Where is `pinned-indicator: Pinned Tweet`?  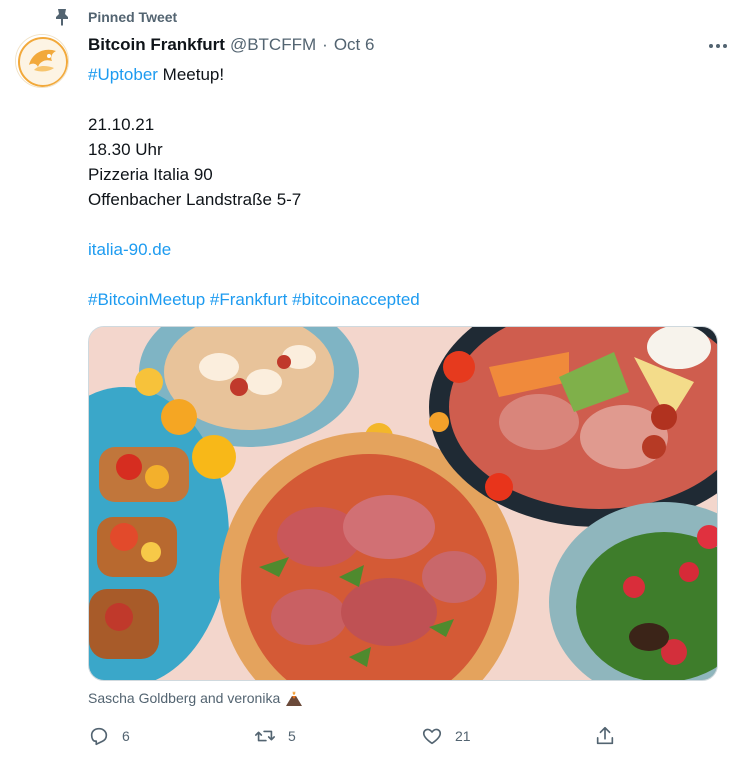
pinned-indicator: Pinned Tweet is located at coordinates (114, 17).